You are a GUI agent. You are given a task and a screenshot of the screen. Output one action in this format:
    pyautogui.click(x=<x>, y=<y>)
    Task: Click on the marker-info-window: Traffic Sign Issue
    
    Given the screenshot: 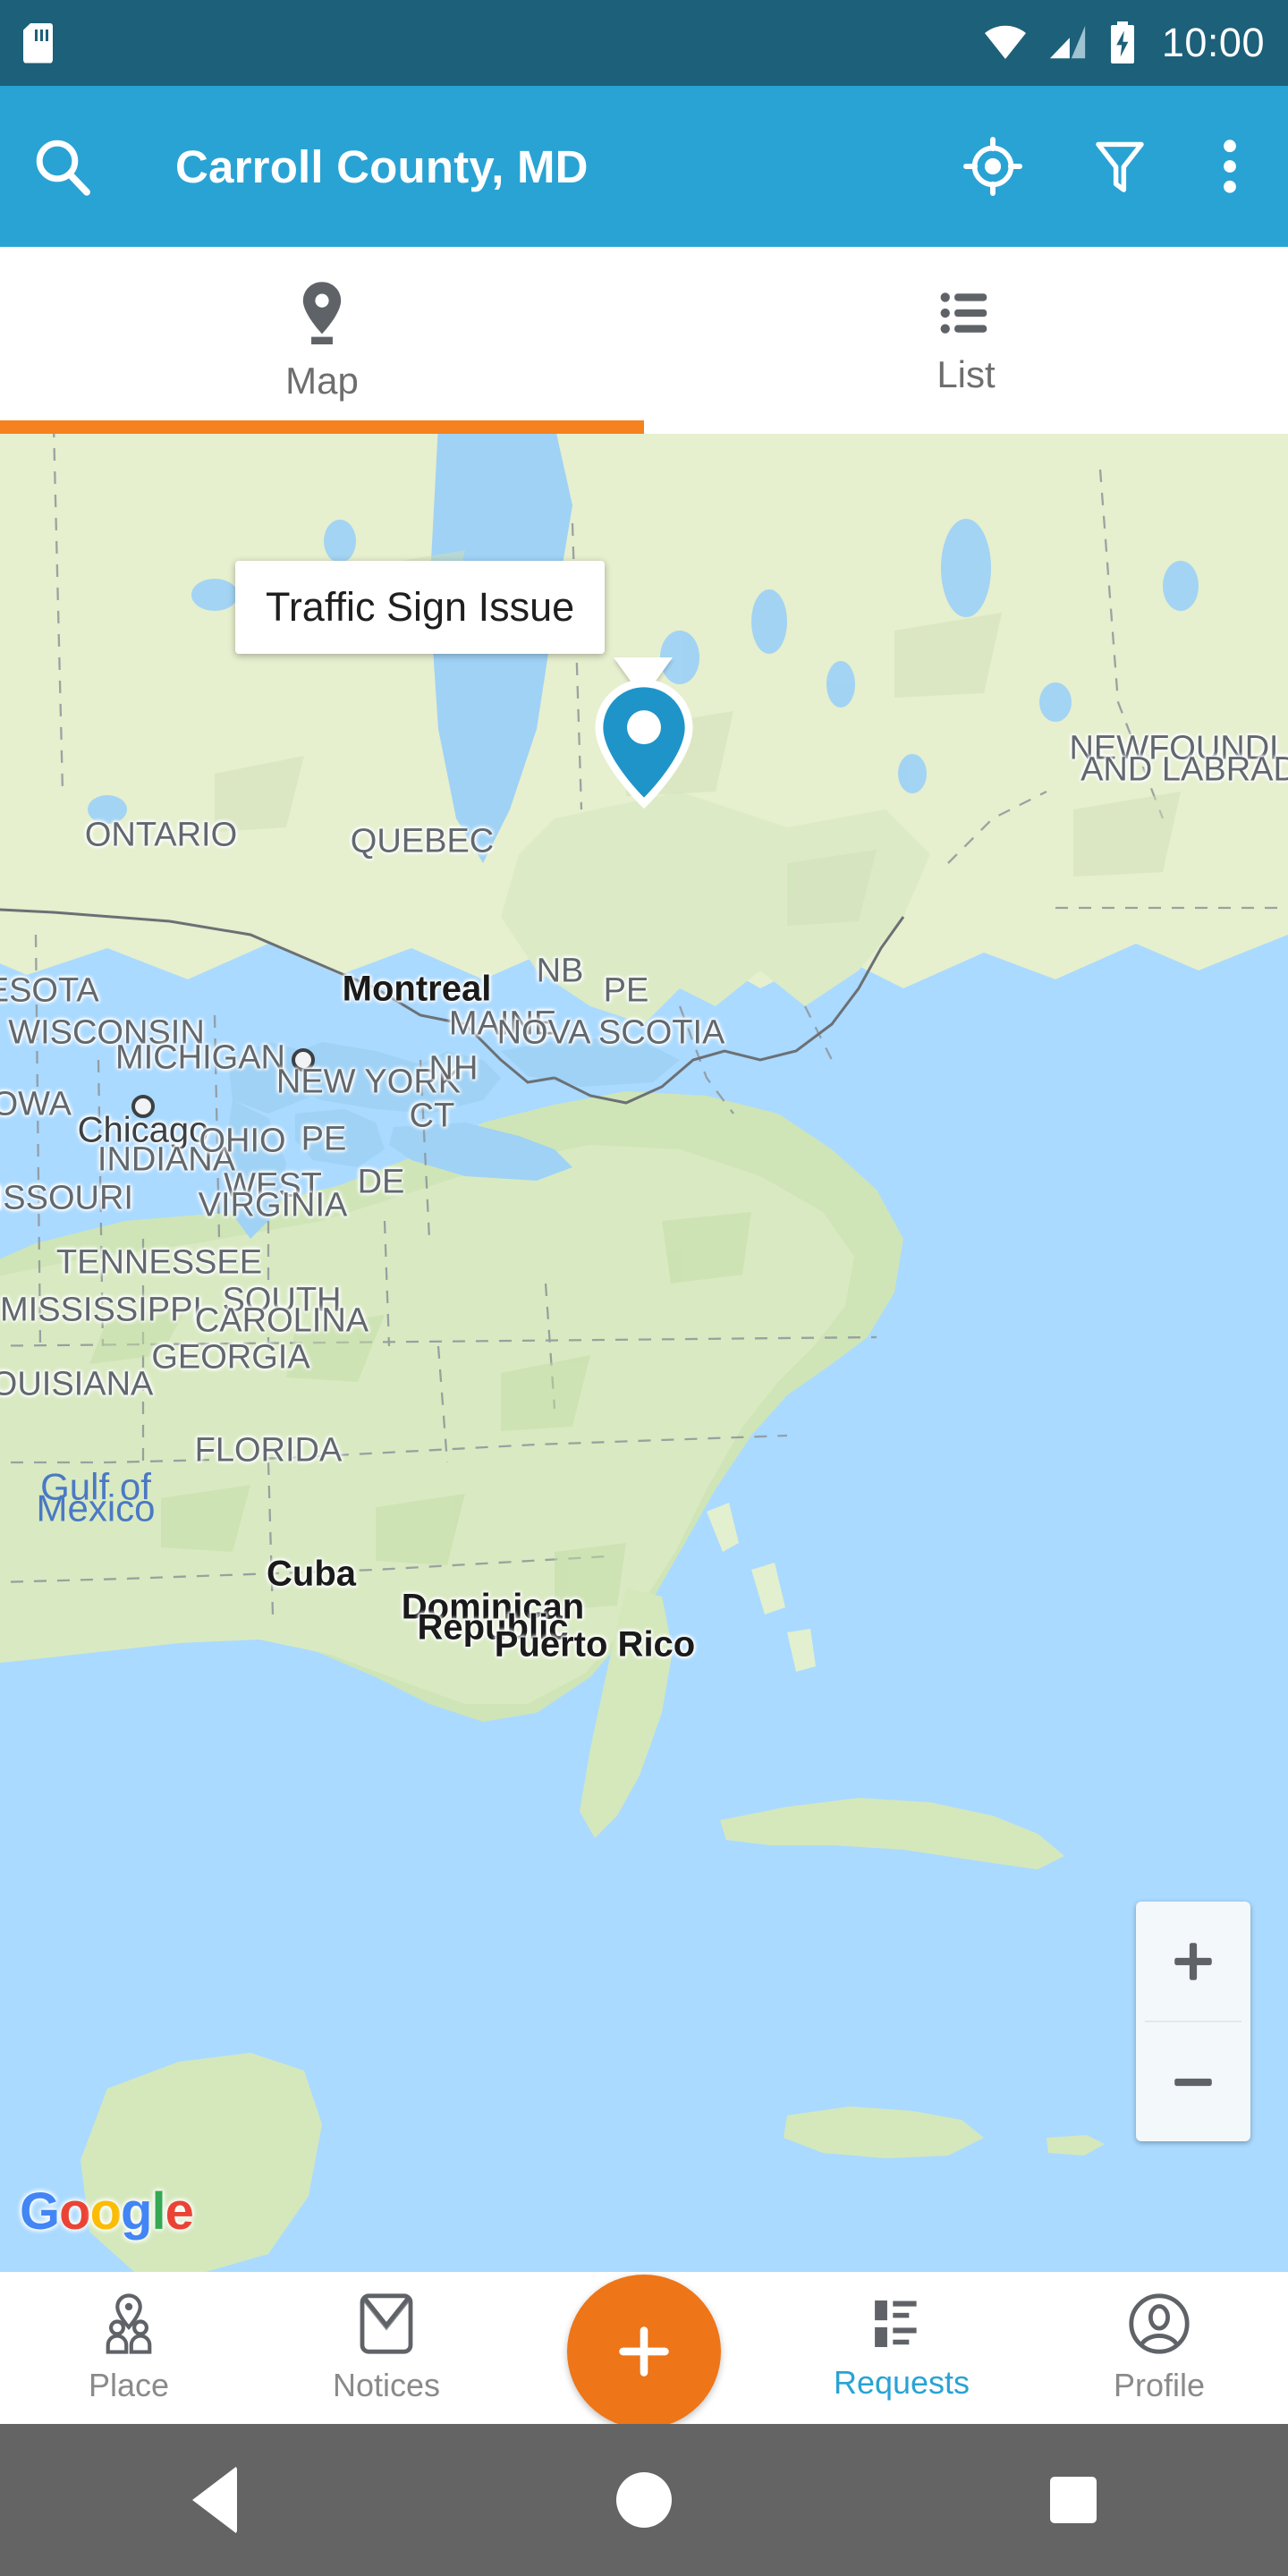 What is the action you would take?
    pyautogui.click(x=420, y=607)
    